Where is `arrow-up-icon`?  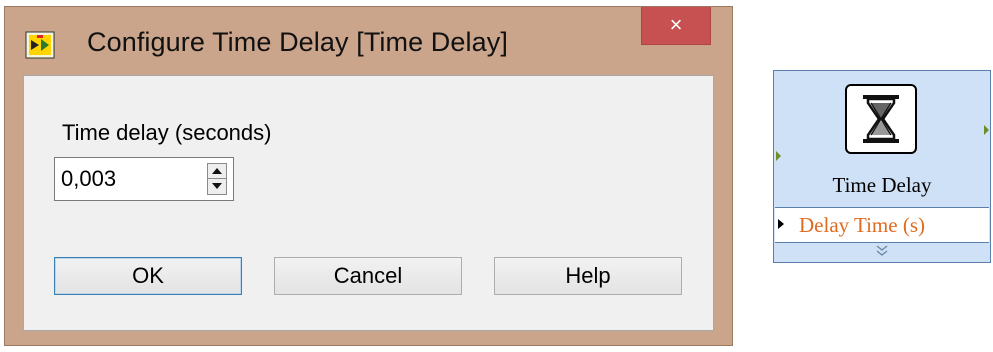
arrow-up-icon is located at coordinates (217, 171).